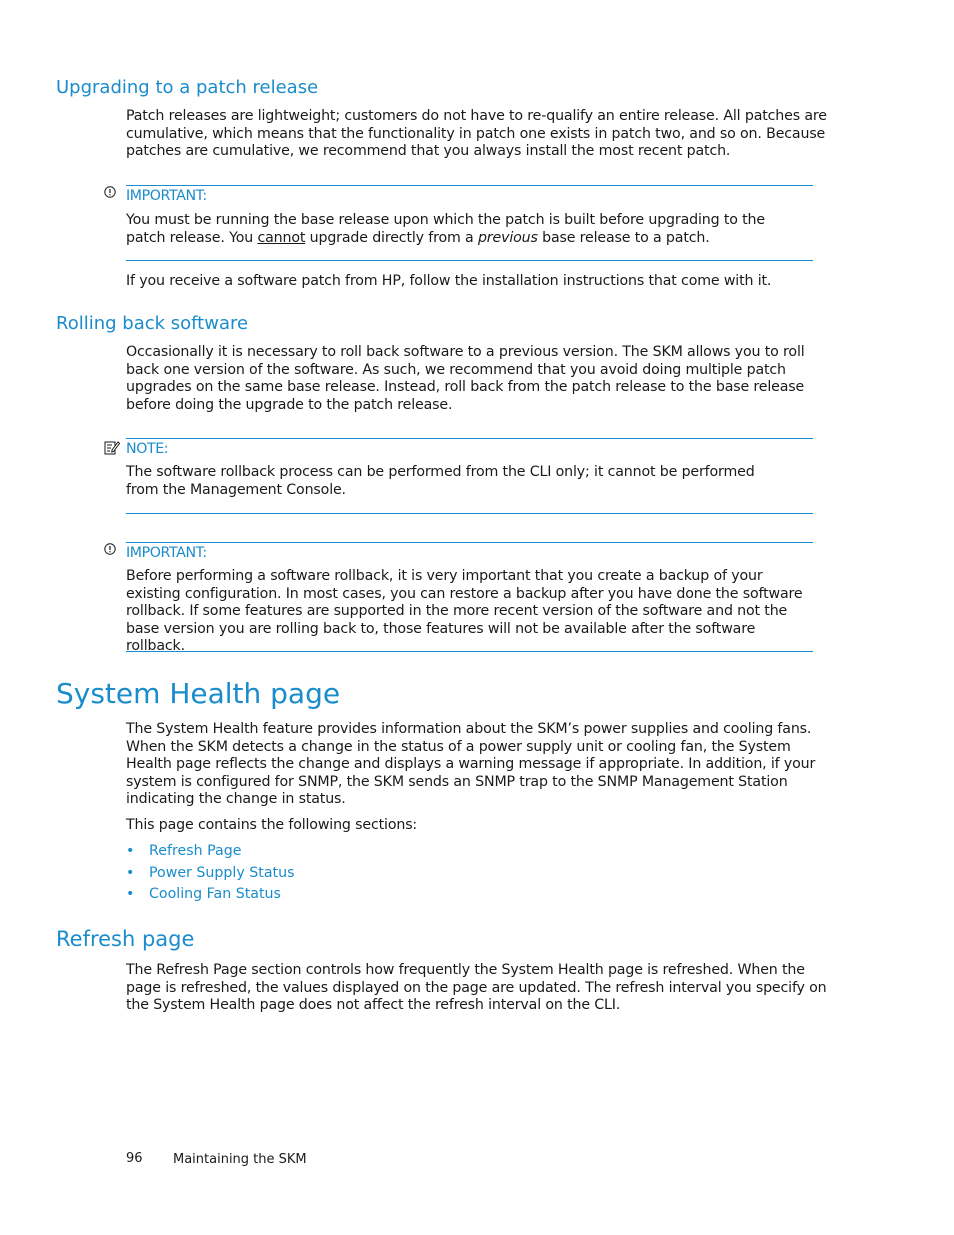 The image size is (954, 1235). What do you see at coordinates (125, 939) in the screenshot?
I see `section-heading-refresh: Refresh page` at bounding box center [125, 939].